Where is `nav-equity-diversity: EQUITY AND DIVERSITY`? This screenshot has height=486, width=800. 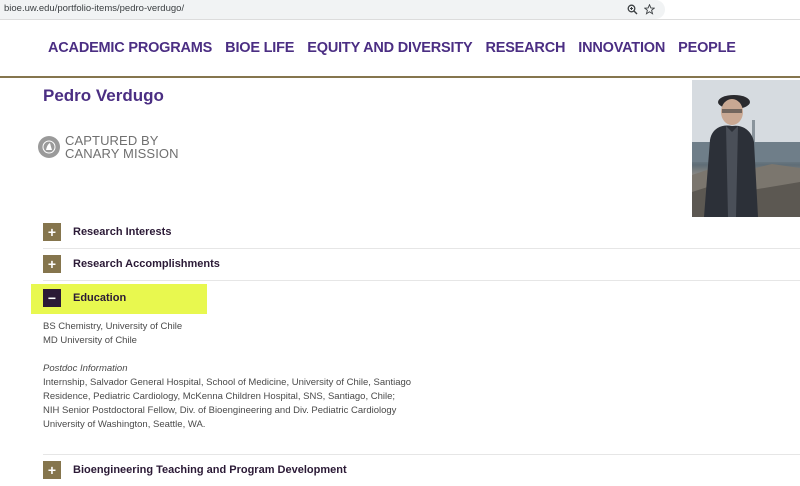 nav-equity-diversity: EQUITY AND DIVERSITY is located at coordinates (389, 48).